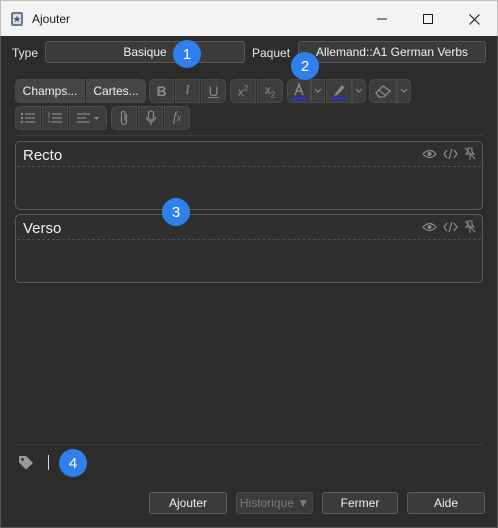 Image resolution: width=498 pixels, height=528 pixels. I want to click on bullet-list-icon, so click(27, 118).